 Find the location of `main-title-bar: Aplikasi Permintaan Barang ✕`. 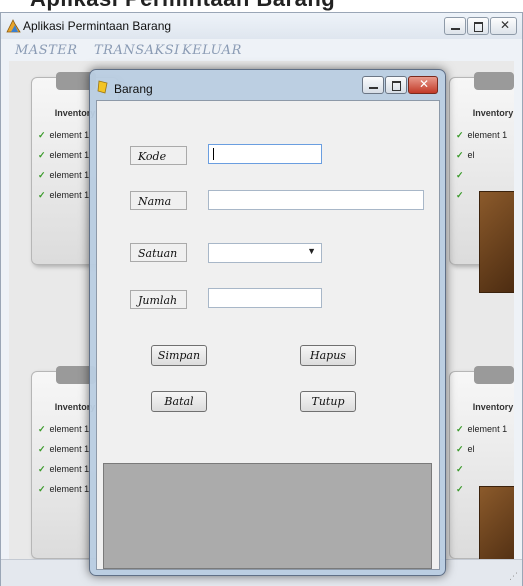

main-title-bar: Aplikasi Permintaan Barang ✕ is located at coordinates (261, 26).